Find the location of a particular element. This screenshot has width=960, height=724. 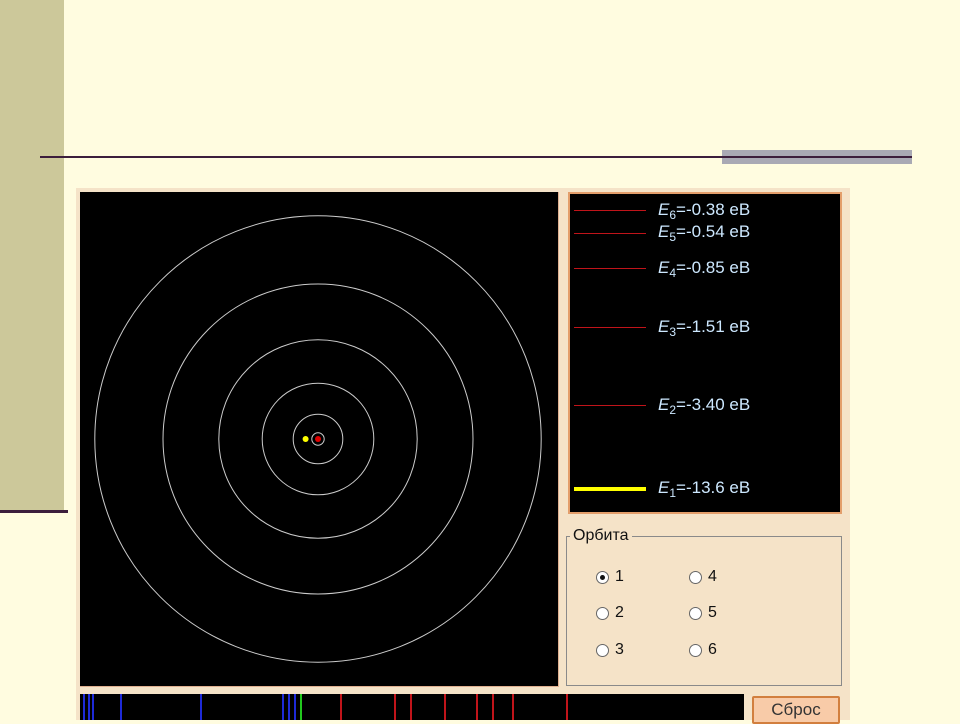

energy-level-1-line is located at coordinates (610, 489).